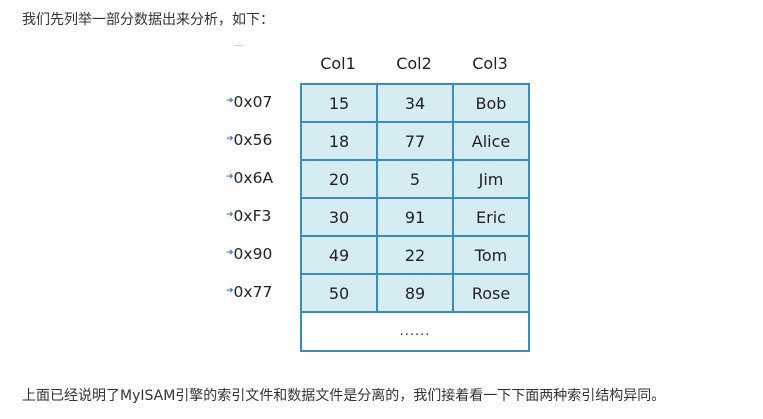  Describe the element at coordinates (148, 20) in the screenshot. I see `intro-paragraph: 我们先列举一部分数据出来分析，如下：` at that location.